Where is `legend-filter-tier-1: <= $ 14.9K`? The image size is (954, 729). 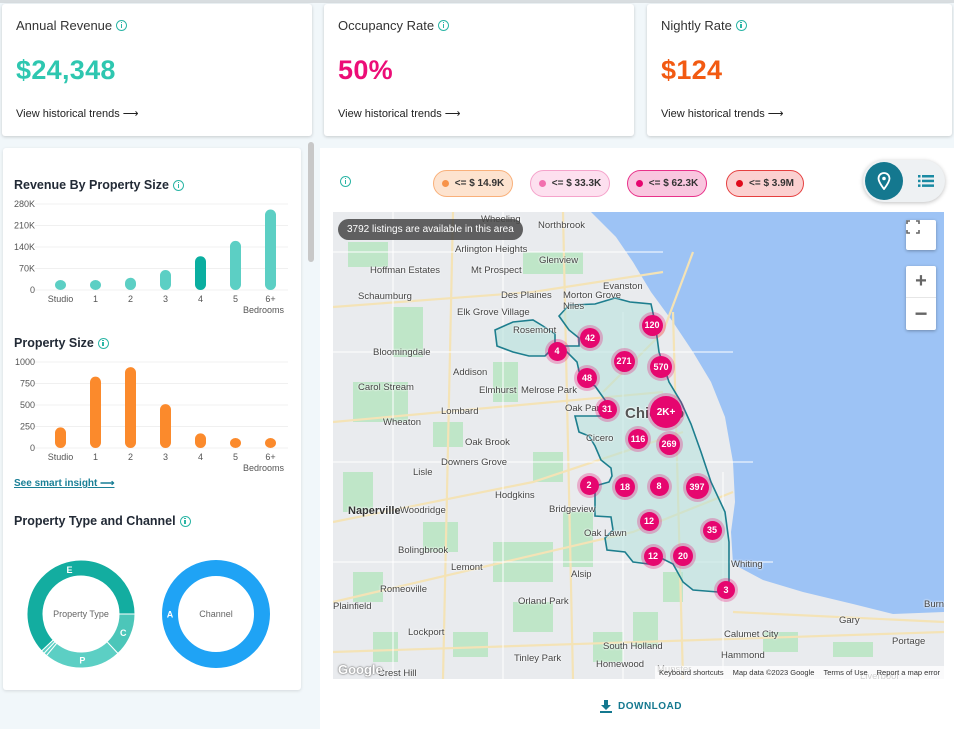 legend-filter-tier-1: <= $ 14.9K is located at coordinates (473, 183).